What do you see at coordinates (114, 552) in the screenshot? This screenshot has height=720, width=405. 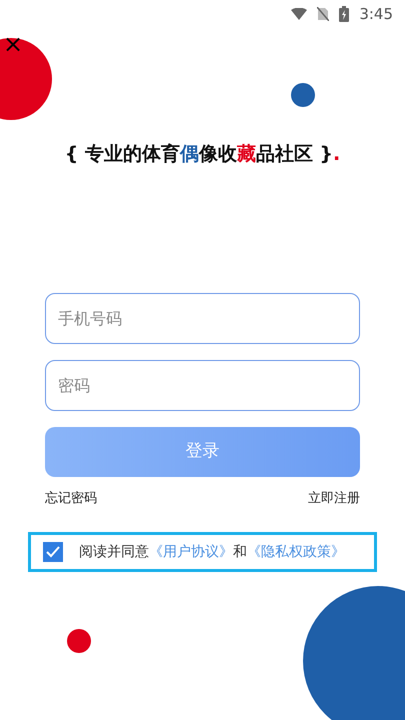 I see `agreement-text: 阅读并同意` at bounding box center [114, 552].